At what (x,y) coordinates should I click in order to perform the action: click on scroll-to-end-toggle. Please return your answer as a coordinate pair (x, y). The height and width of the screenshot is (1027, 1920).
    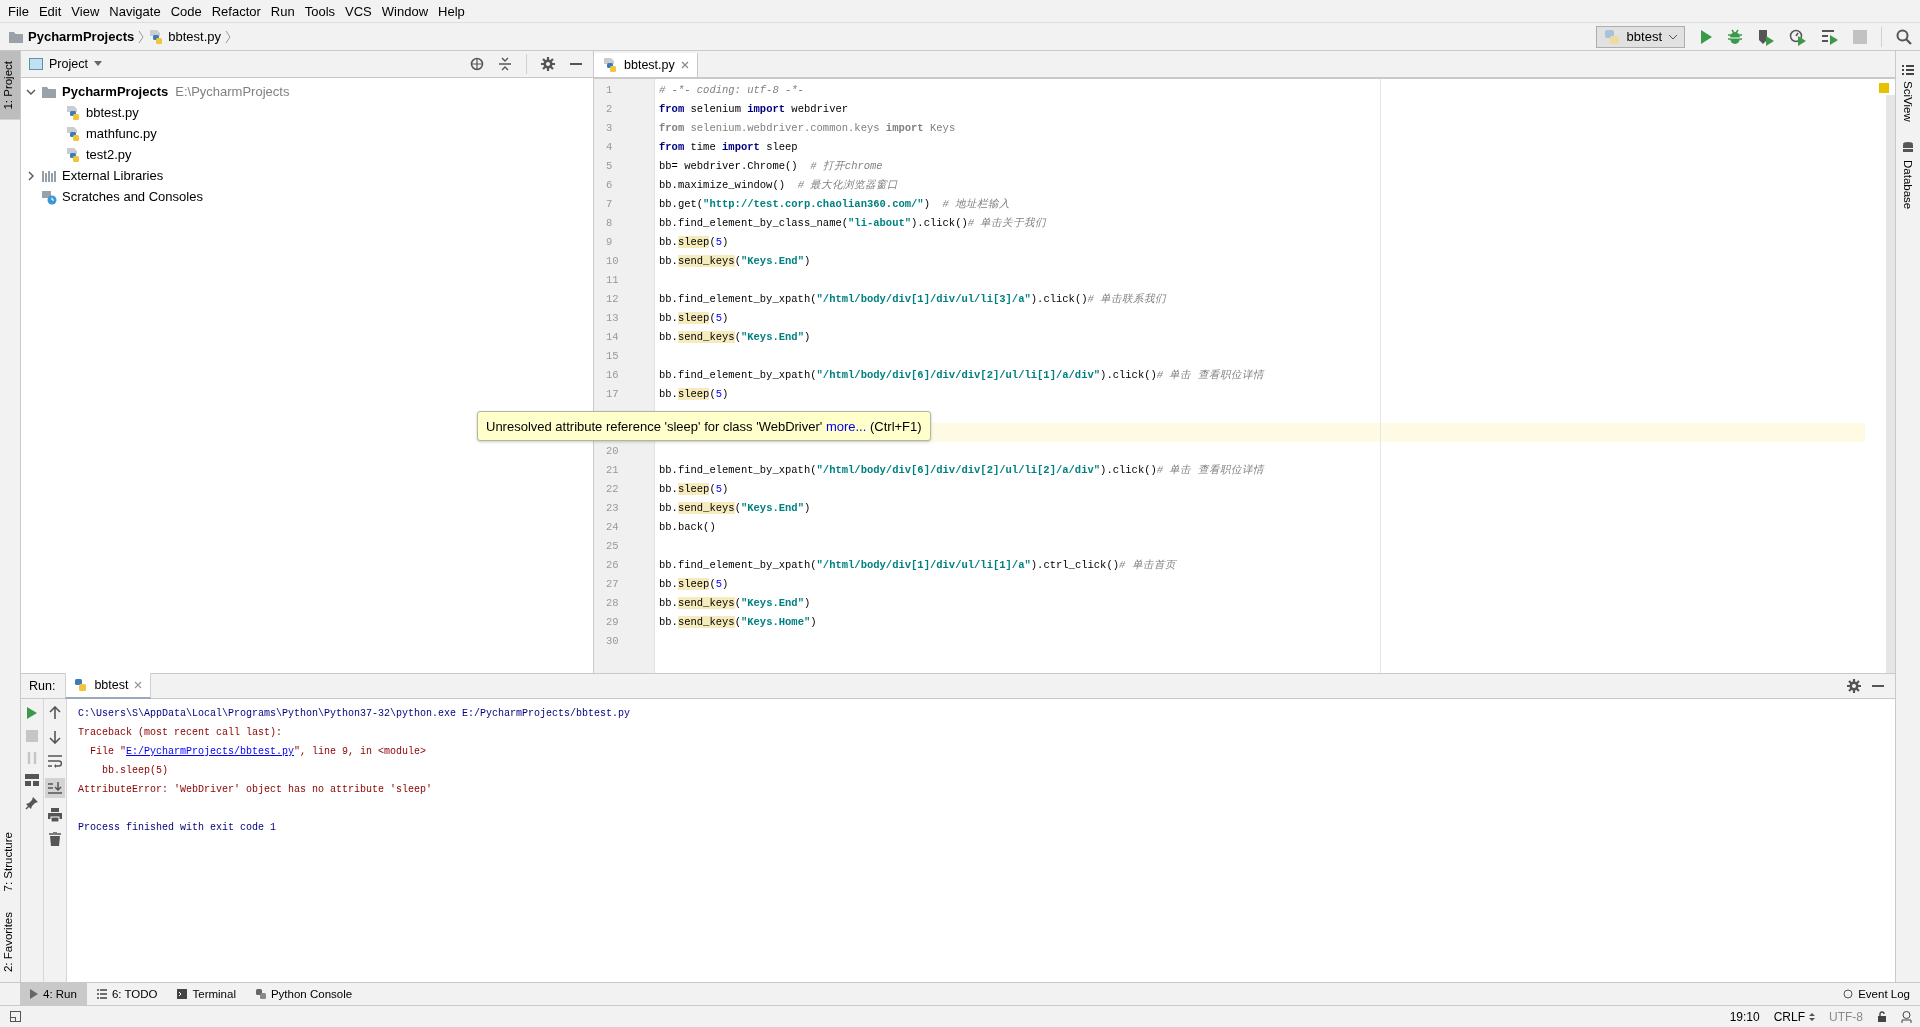
    Looking at the image, I should click on (55, 788).